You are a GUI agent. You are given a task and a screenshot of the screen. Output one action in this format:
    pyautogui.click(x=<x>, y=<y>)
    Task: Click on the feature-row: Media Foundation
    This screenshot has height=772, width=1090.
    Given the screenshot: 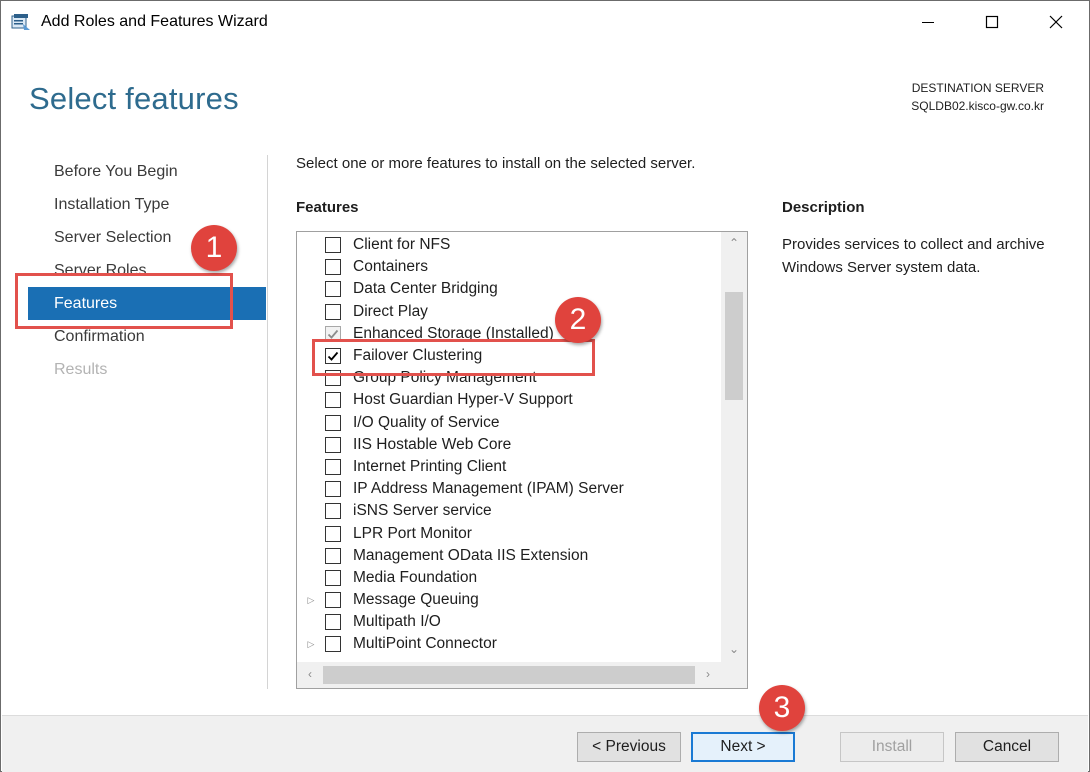 What is the action you would take?
    pyautogui.click(x=509, y=578)
    